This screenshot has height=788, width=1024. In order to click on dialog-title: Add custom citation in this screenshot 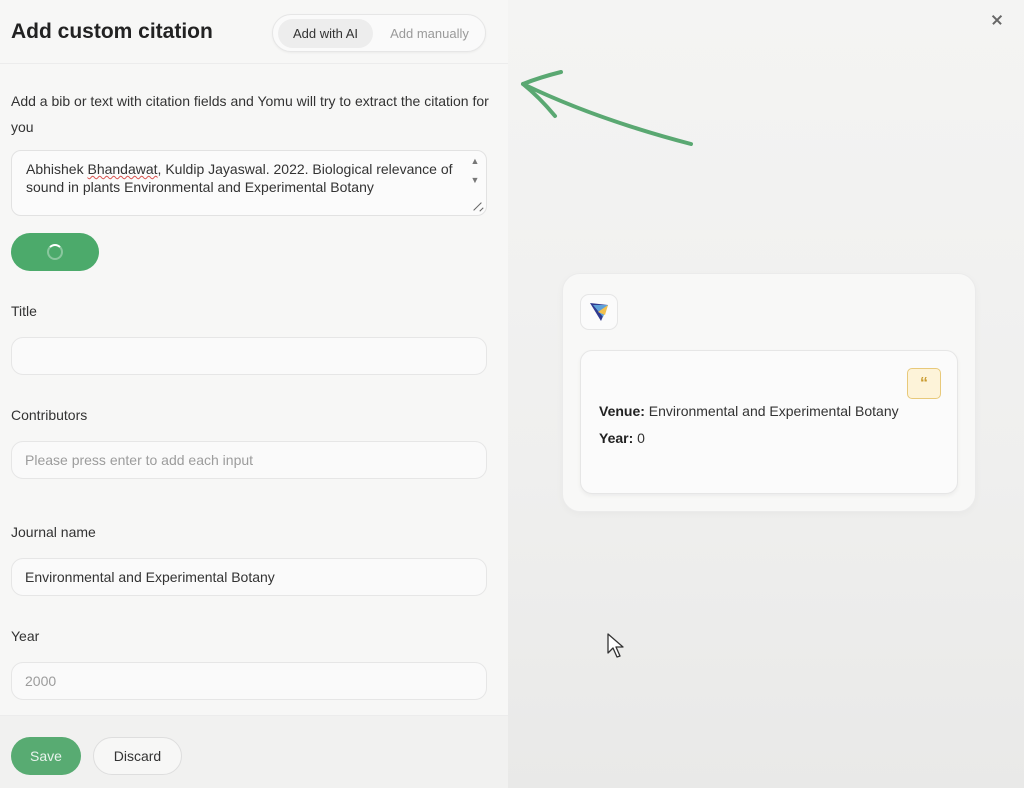, I will do `click(112, 31)`.